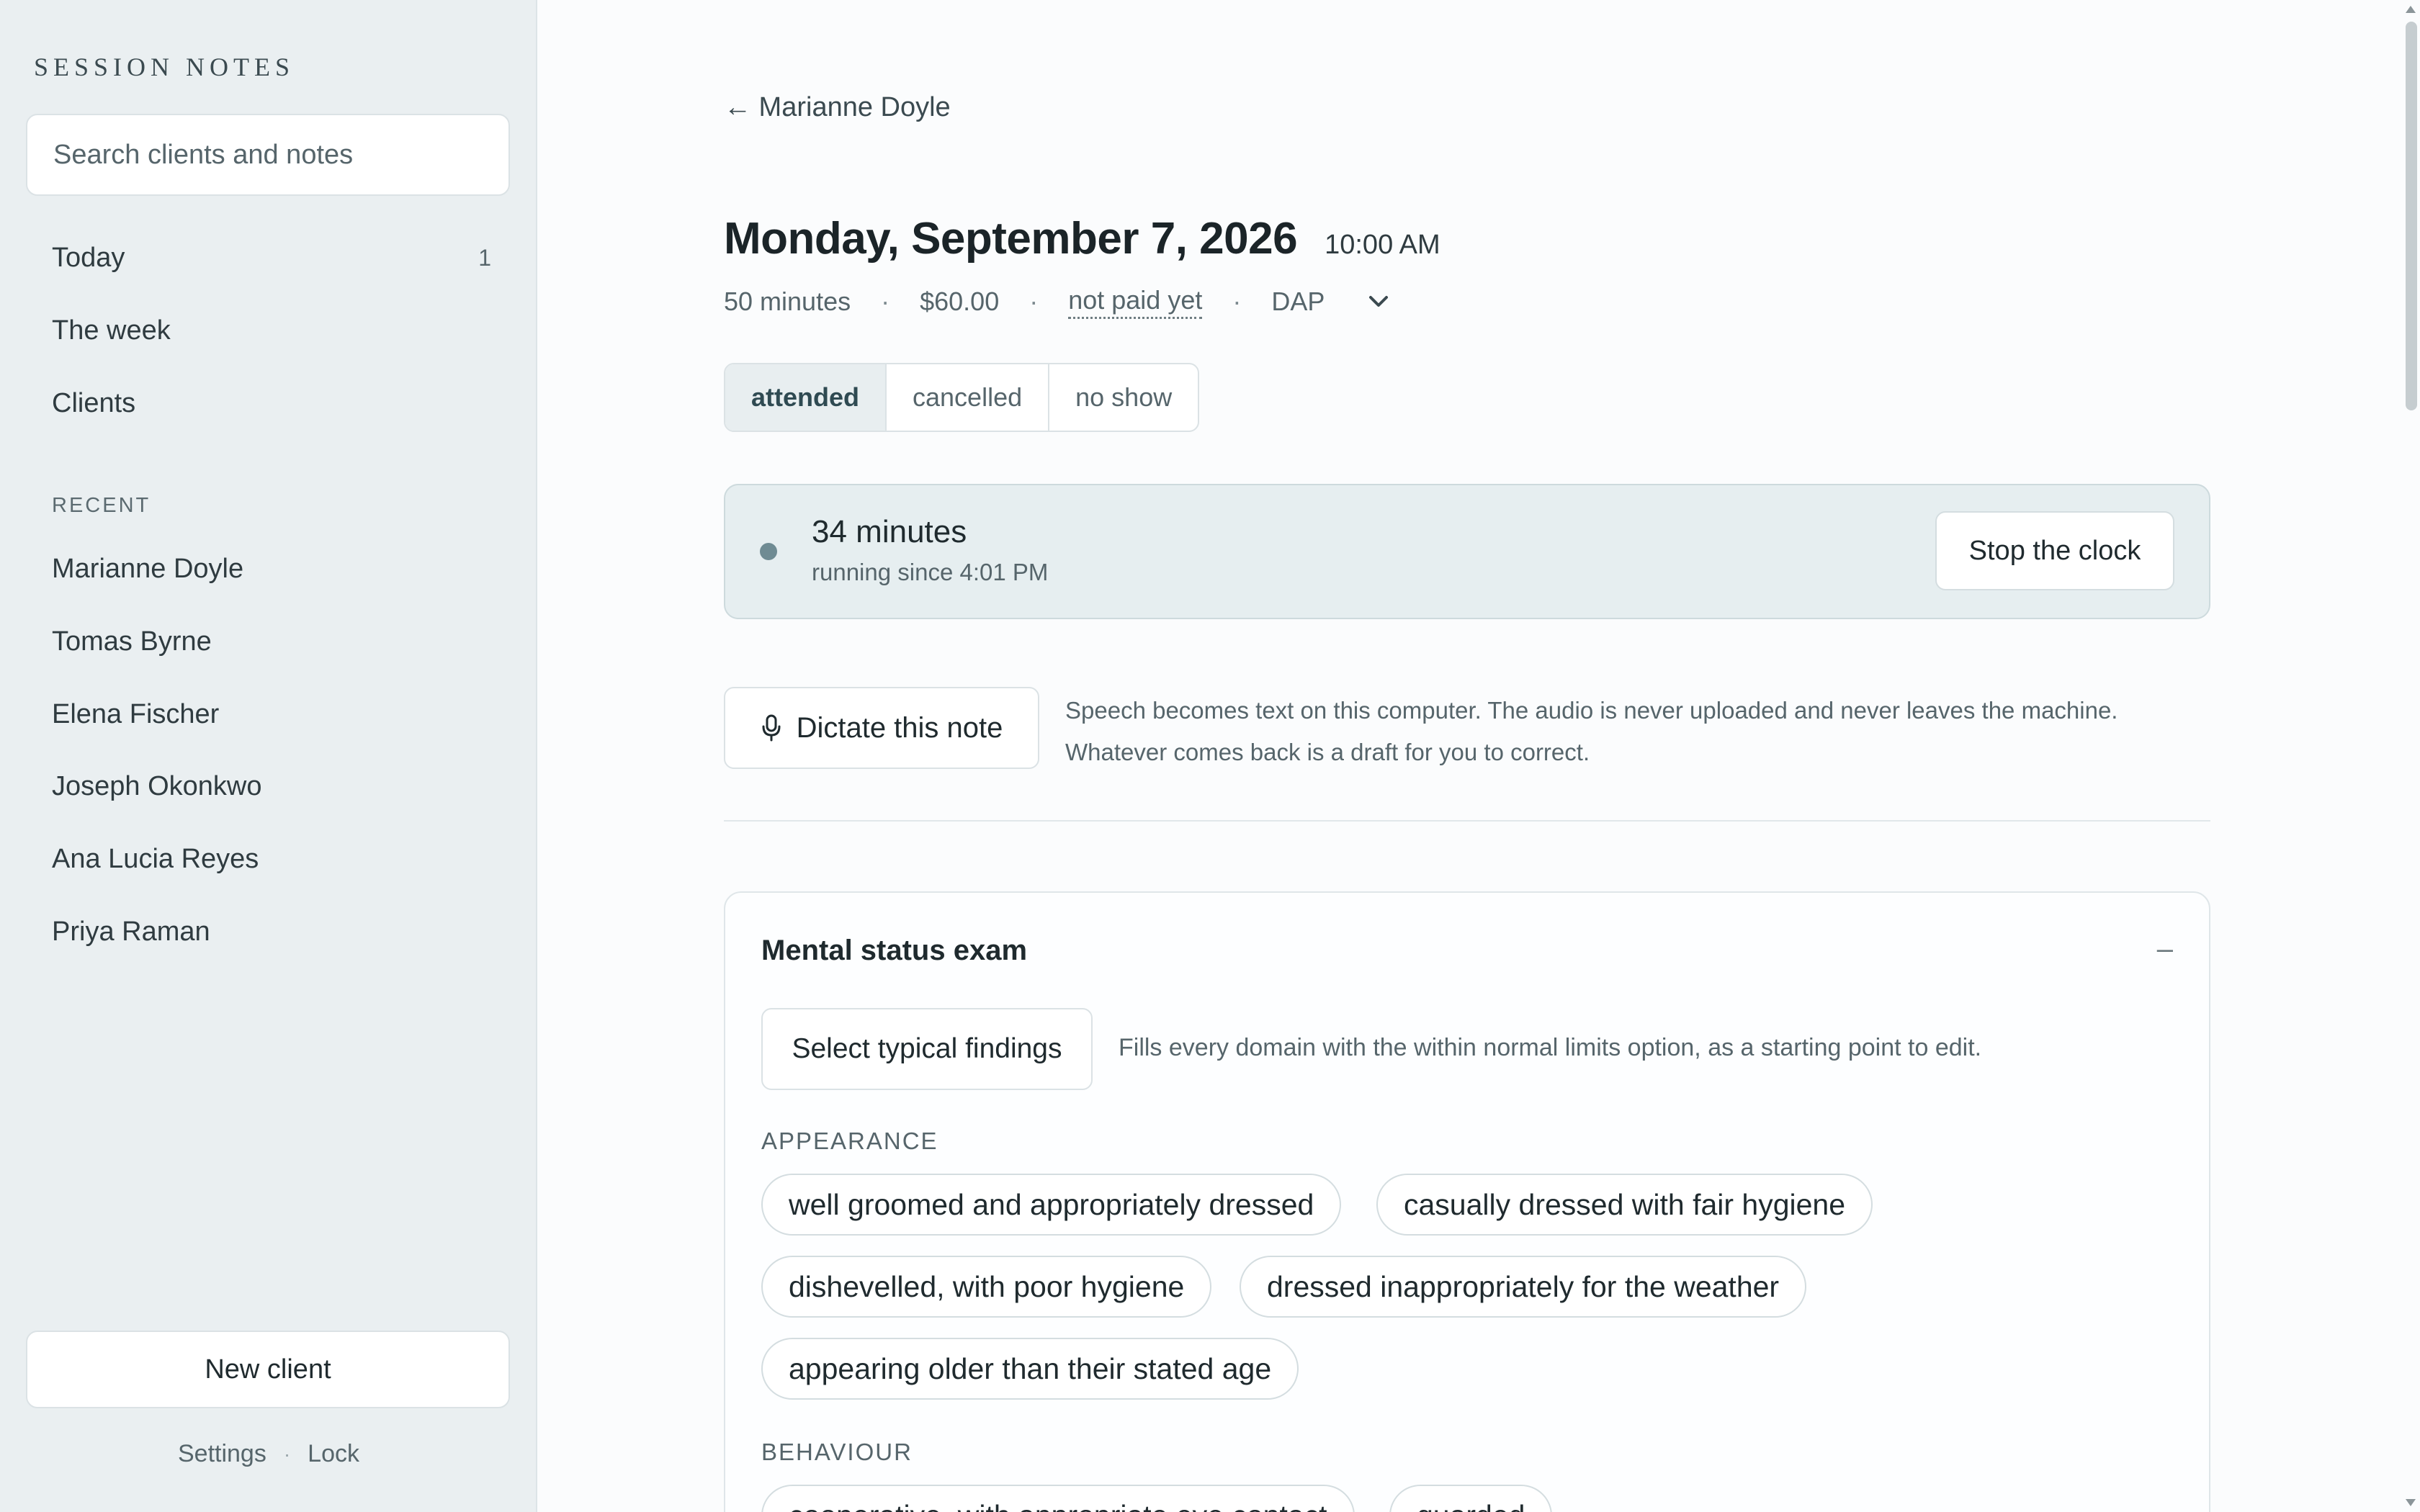 This screenshot has width=2420, height=1512. I want to click on search-input, so click(268, 155).